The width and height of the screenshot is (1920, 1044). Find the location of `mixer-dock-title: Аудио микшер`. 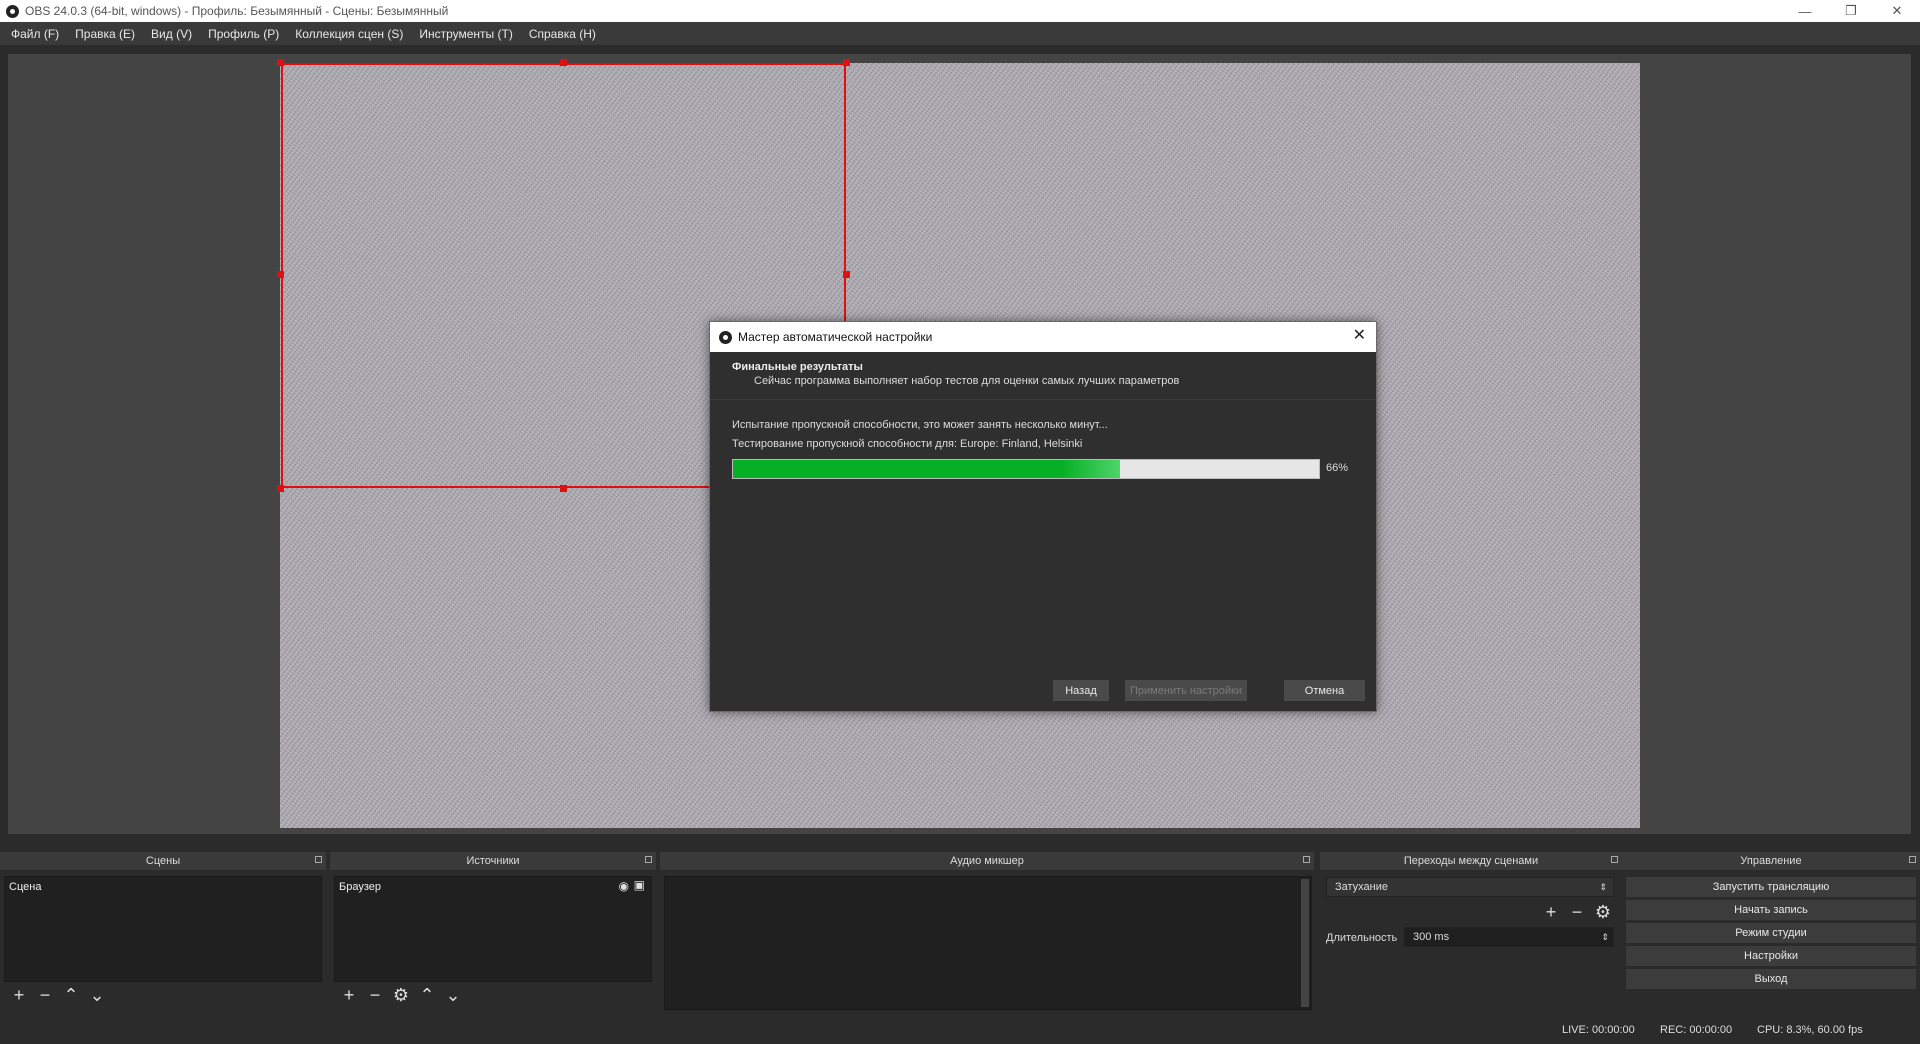

mixer-dock-title: Аудио микшер is located at coordinates (987, 861).